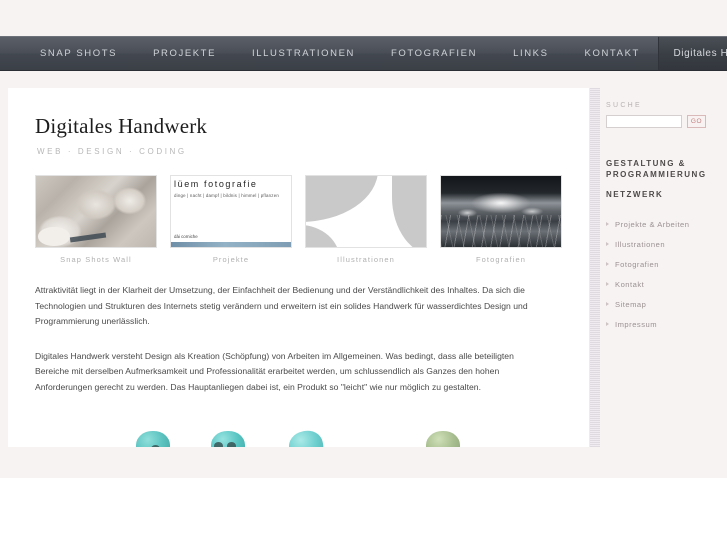 Image resolution: width=727 pixels, height=545 pixels. What do you see at coordinates (112, 151) in the screenshot?
I see `page-subtitle: WEB · DESIGN · CODING` at bounding box center [112, 151].